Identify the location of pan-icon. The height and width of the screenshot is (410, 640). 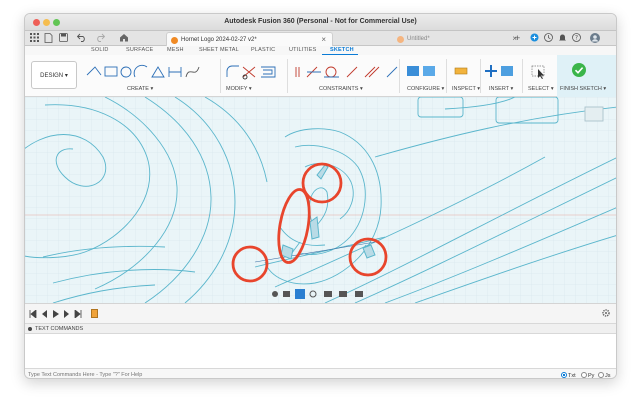
(300, 294).